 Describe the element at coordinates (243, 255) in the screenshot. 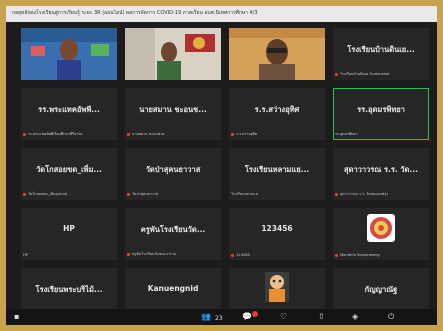

I see `participant-label: 123456` at that location.